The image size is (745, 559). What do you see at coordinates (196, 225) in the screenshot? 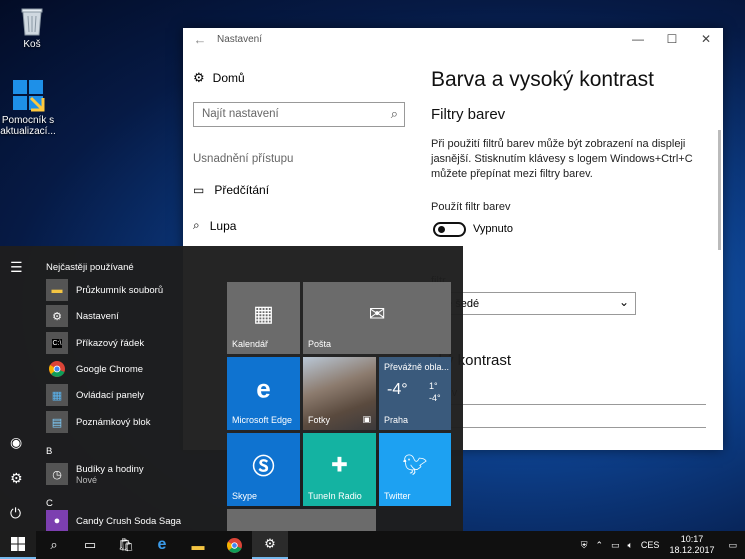
I see `magnifier-icon: ⌕` at bounding box center [196, 225].